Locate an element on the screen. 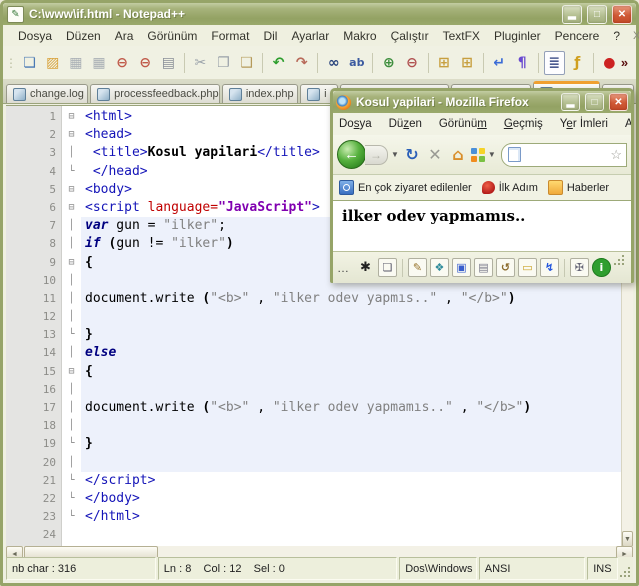 This screenshot has width=639, height=586. tab-processfeedback.php: processfeedback.php is located at coordinates (155, 93).